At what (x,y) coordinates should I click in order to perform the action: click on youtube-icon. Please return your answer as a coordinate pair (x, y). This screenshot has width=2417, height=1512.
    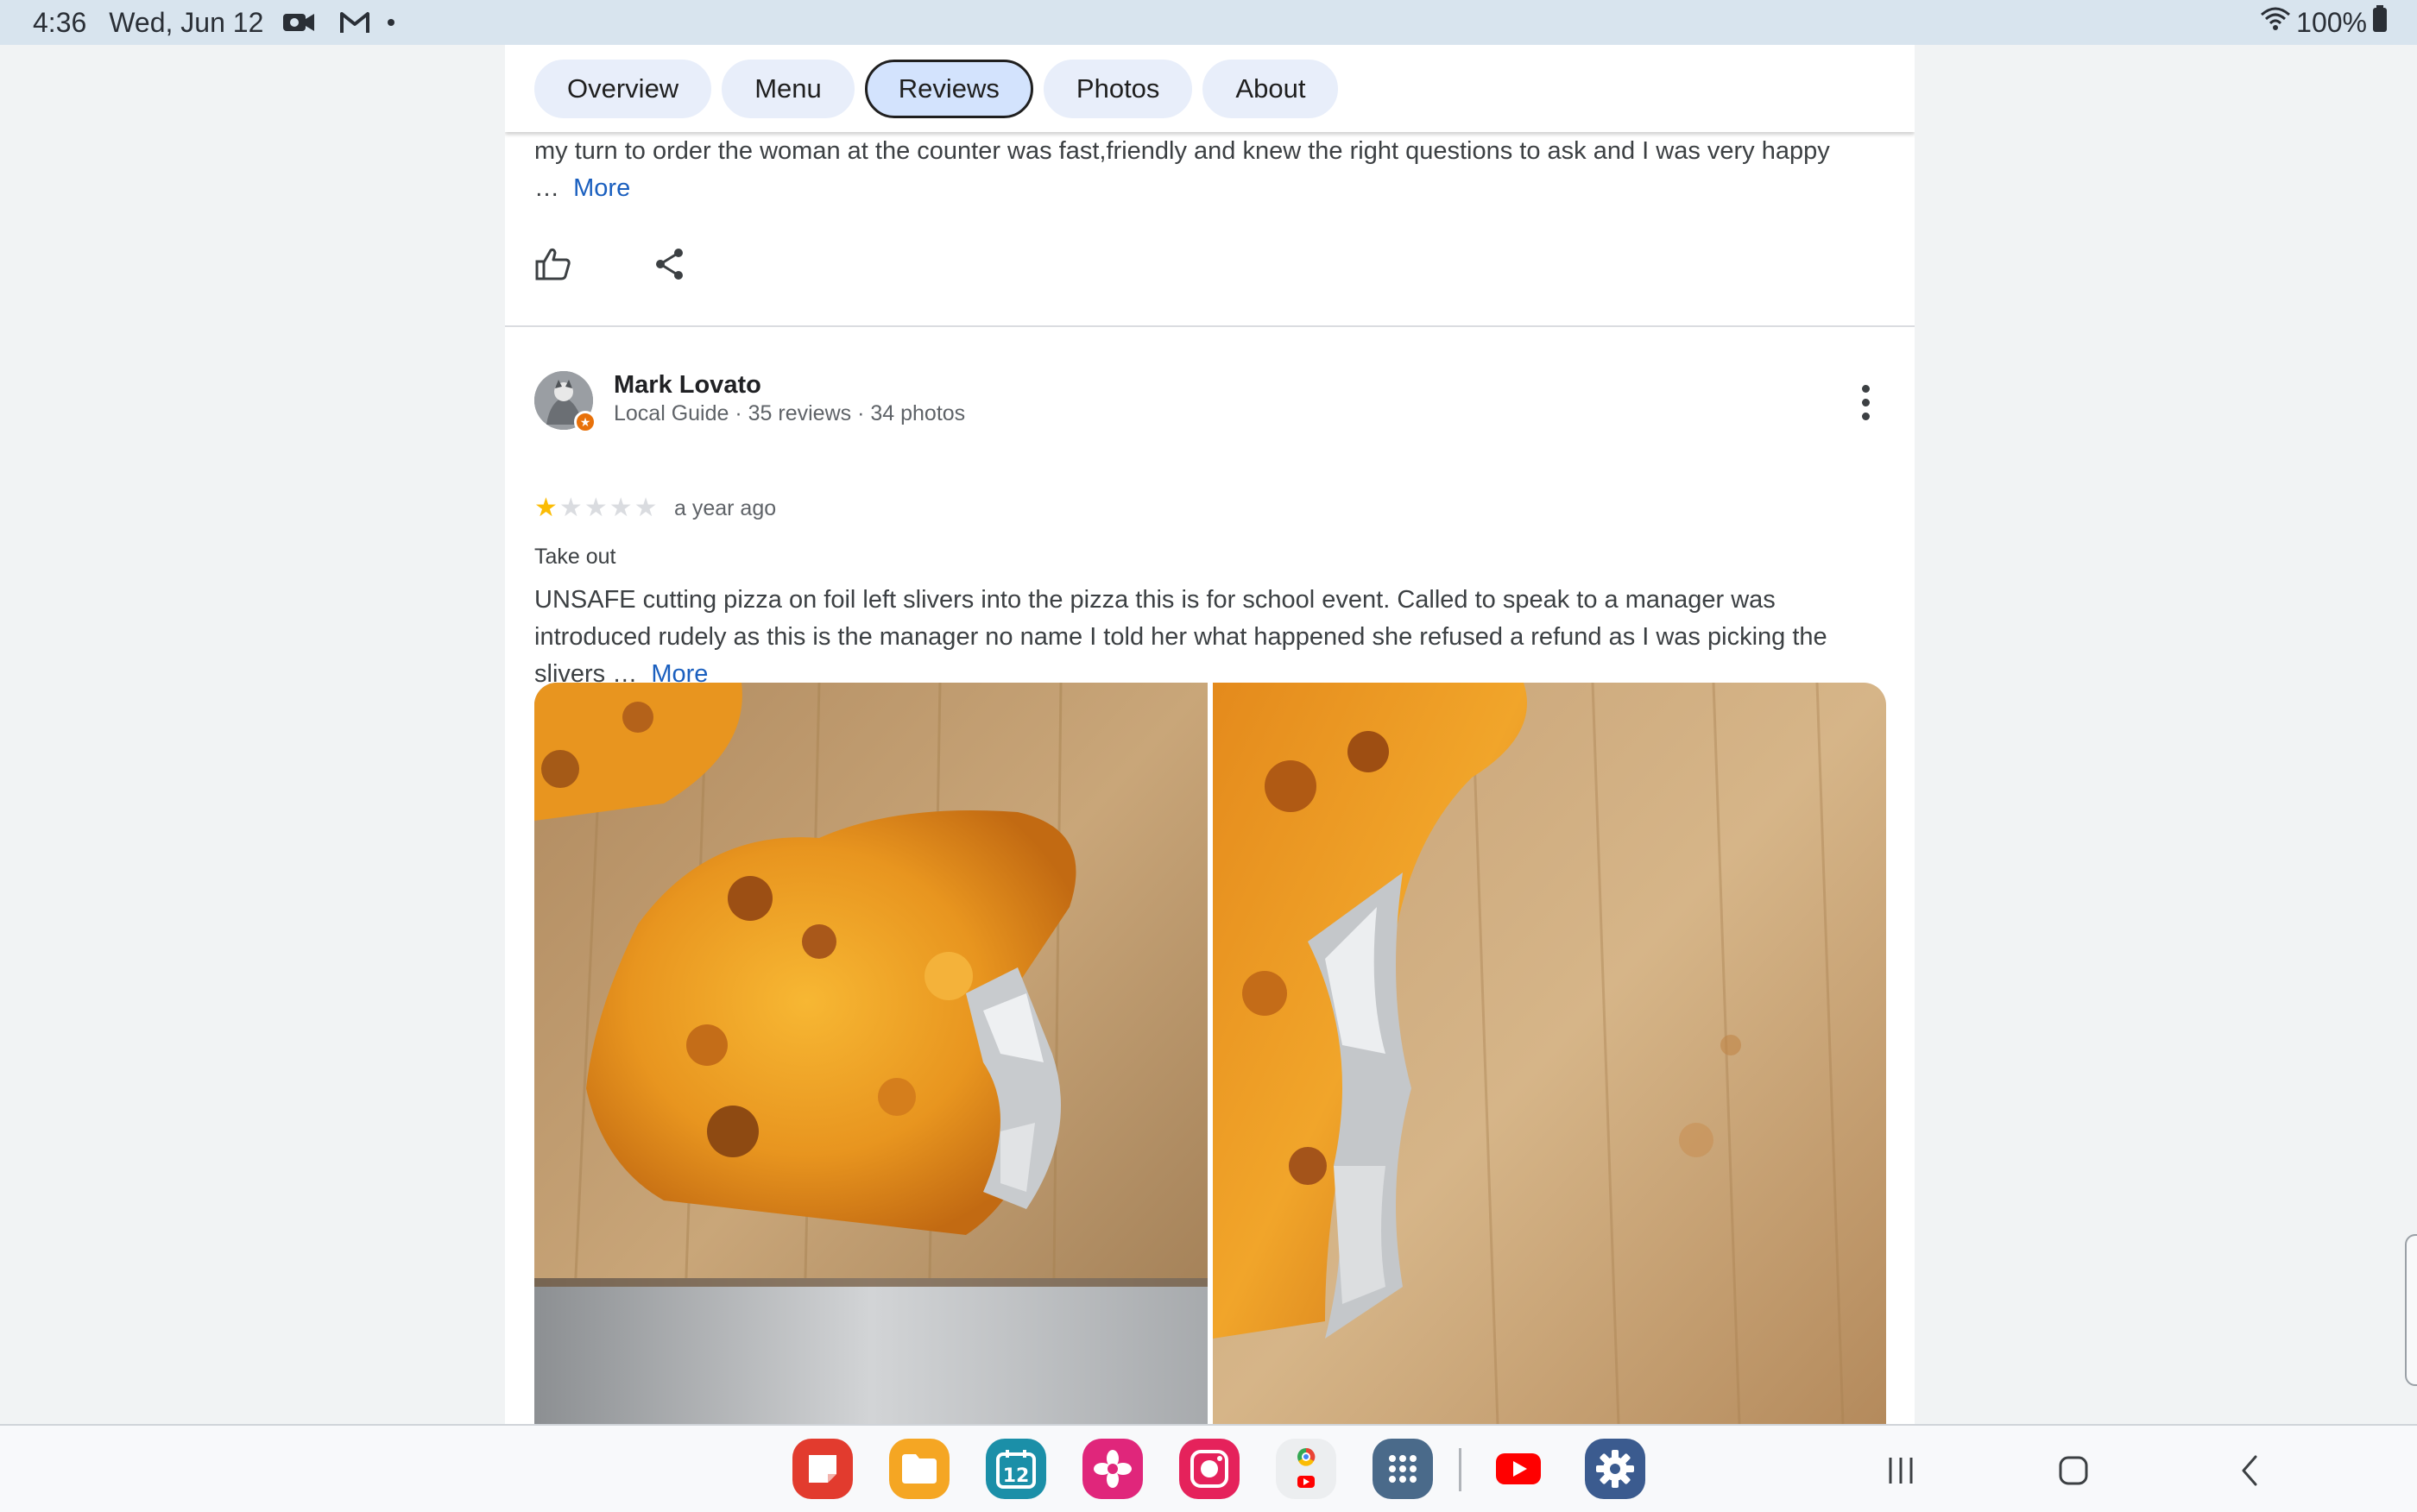
    Looking at the image, I should click on (1518, 1469).